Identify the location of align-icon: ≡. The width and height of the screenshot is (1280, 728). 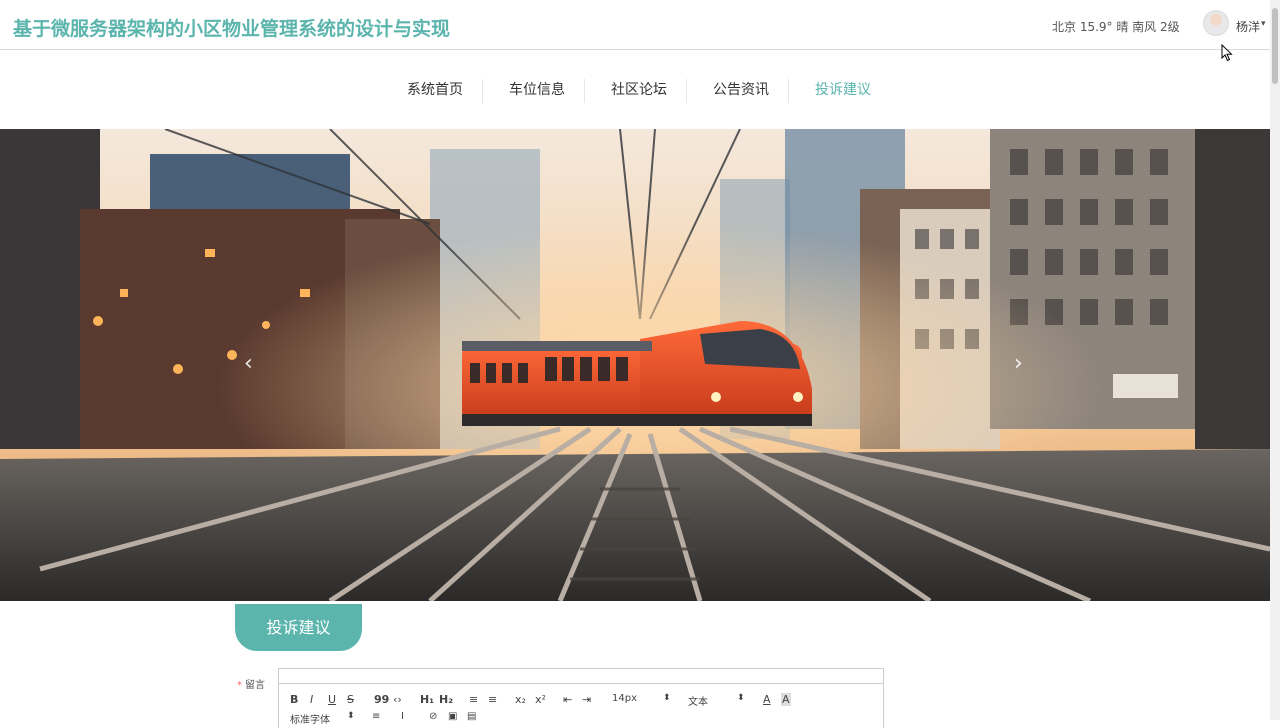
(376, 716).